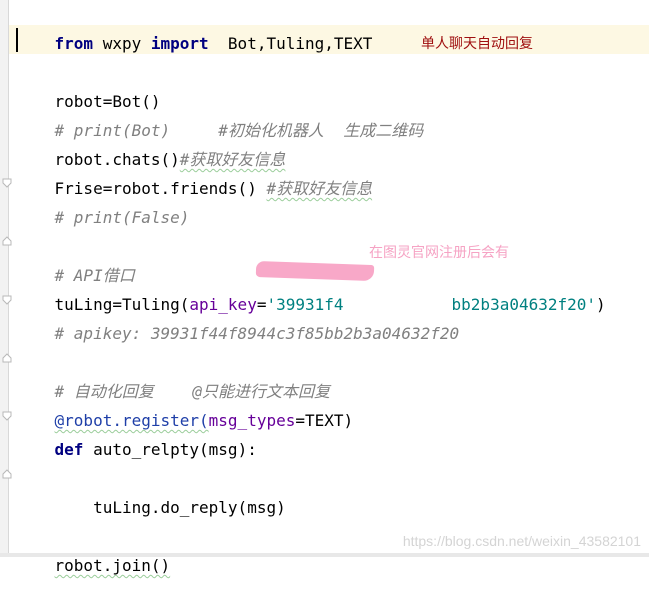 This screenshot has width=649, height=609. I want to click on code-line-15: def auto_relpty(msg):, so click(136, 432).